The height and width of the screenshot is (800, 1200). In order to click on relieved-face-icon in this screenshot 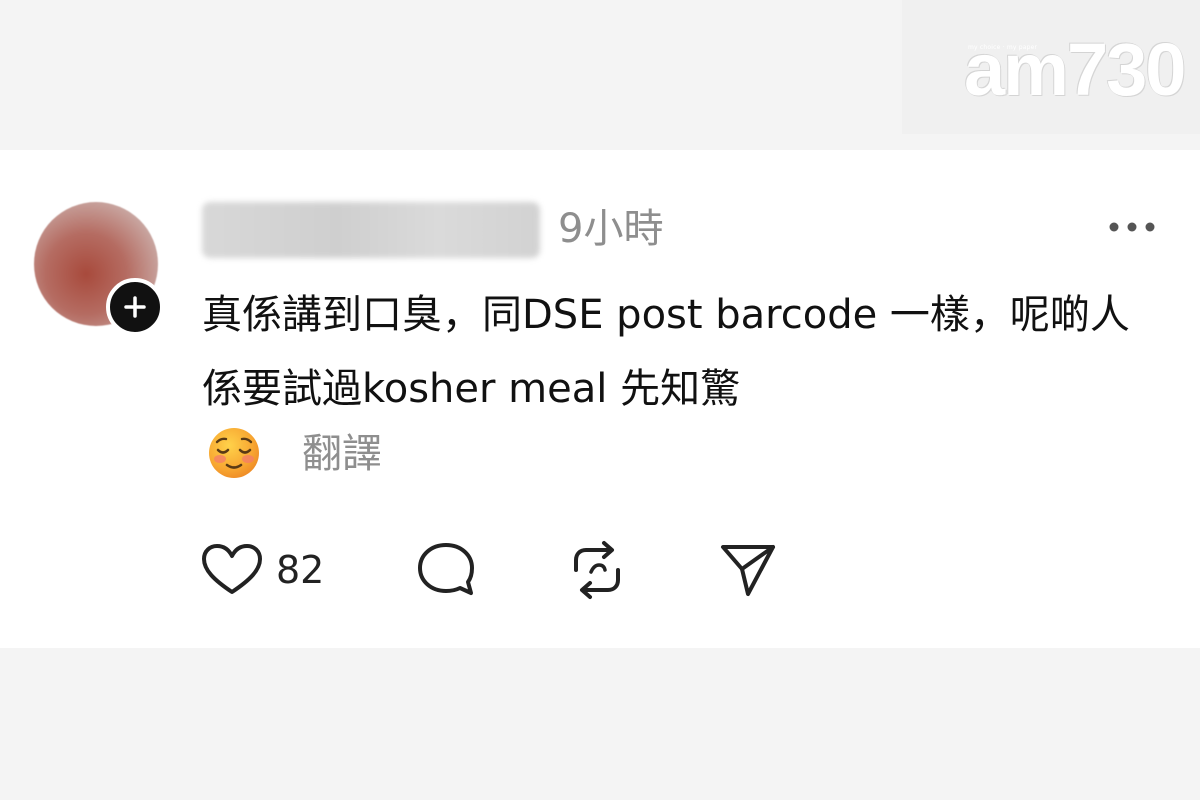, I will do `click(234, 453)`.